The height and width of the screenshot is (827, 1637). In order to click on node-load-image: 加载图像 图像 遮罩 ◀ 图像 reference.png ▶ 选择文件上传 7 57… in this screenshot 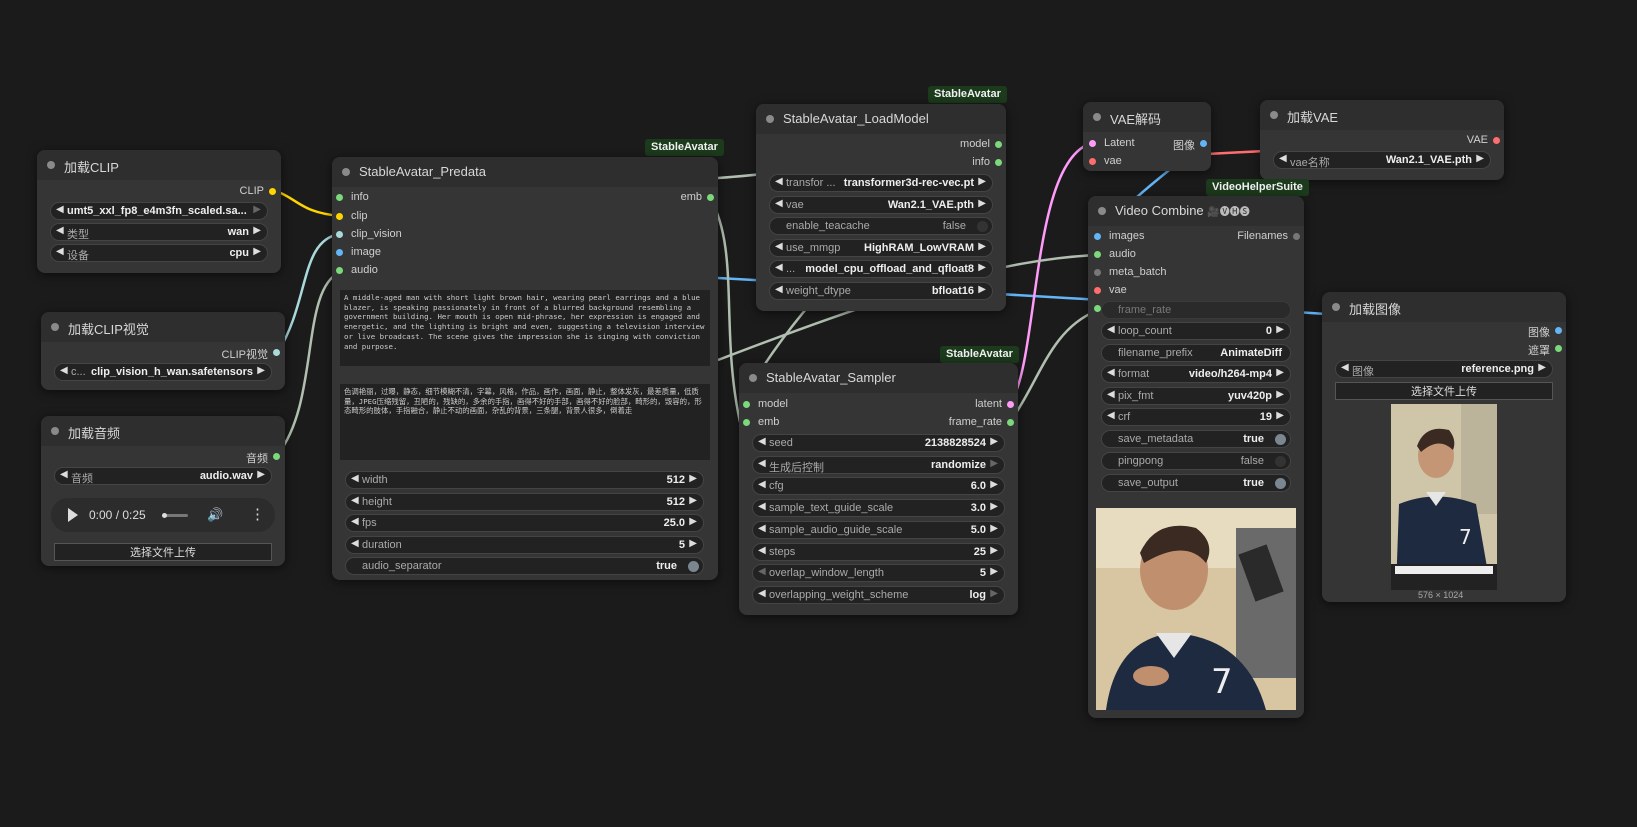, I will do `click(1444, 447)`.